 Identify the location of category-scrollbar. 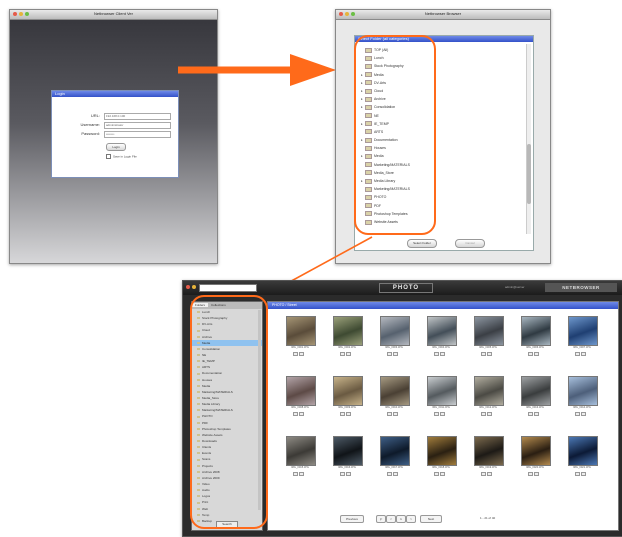
(528, 139).